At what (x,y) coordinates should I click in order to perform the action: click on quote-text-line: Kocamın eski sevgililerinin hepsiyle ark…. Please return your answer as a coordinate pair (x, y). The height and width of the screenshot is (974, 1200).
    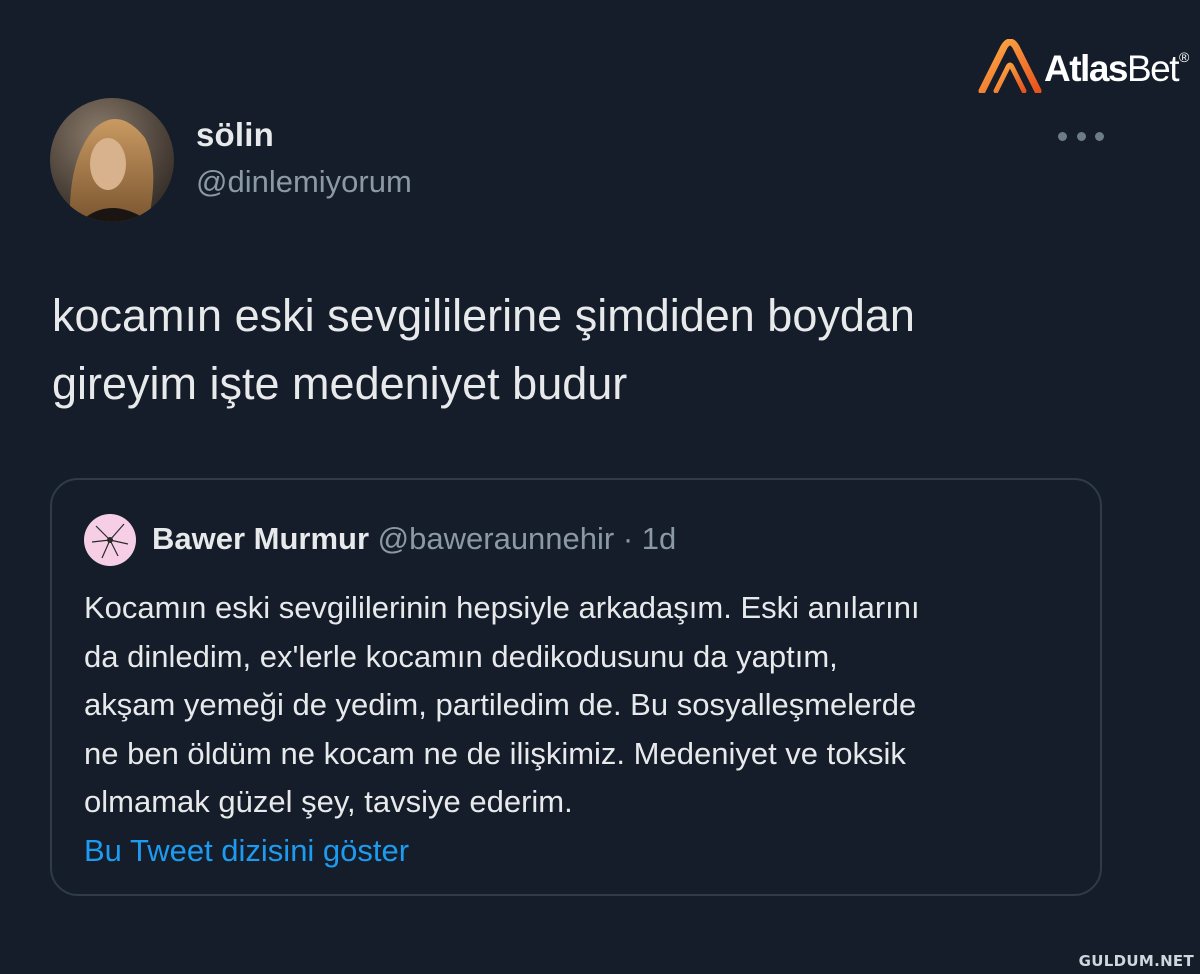
    Looking at the image, I should click on (502, 607).